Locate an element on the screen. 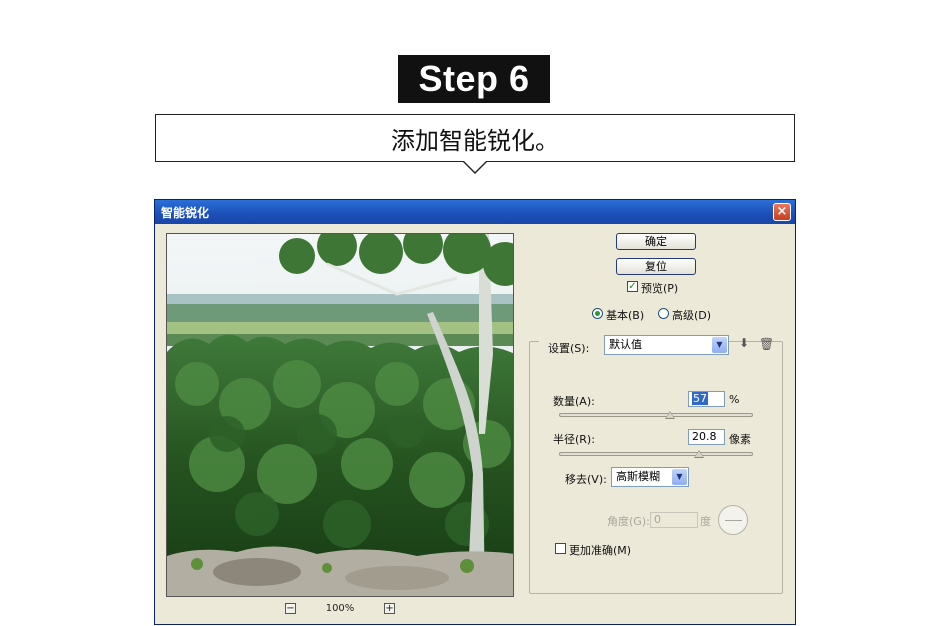 Image resolution: width=950 pixels, height=626 pixels. amount-slider is located at coordinates (656, 415).